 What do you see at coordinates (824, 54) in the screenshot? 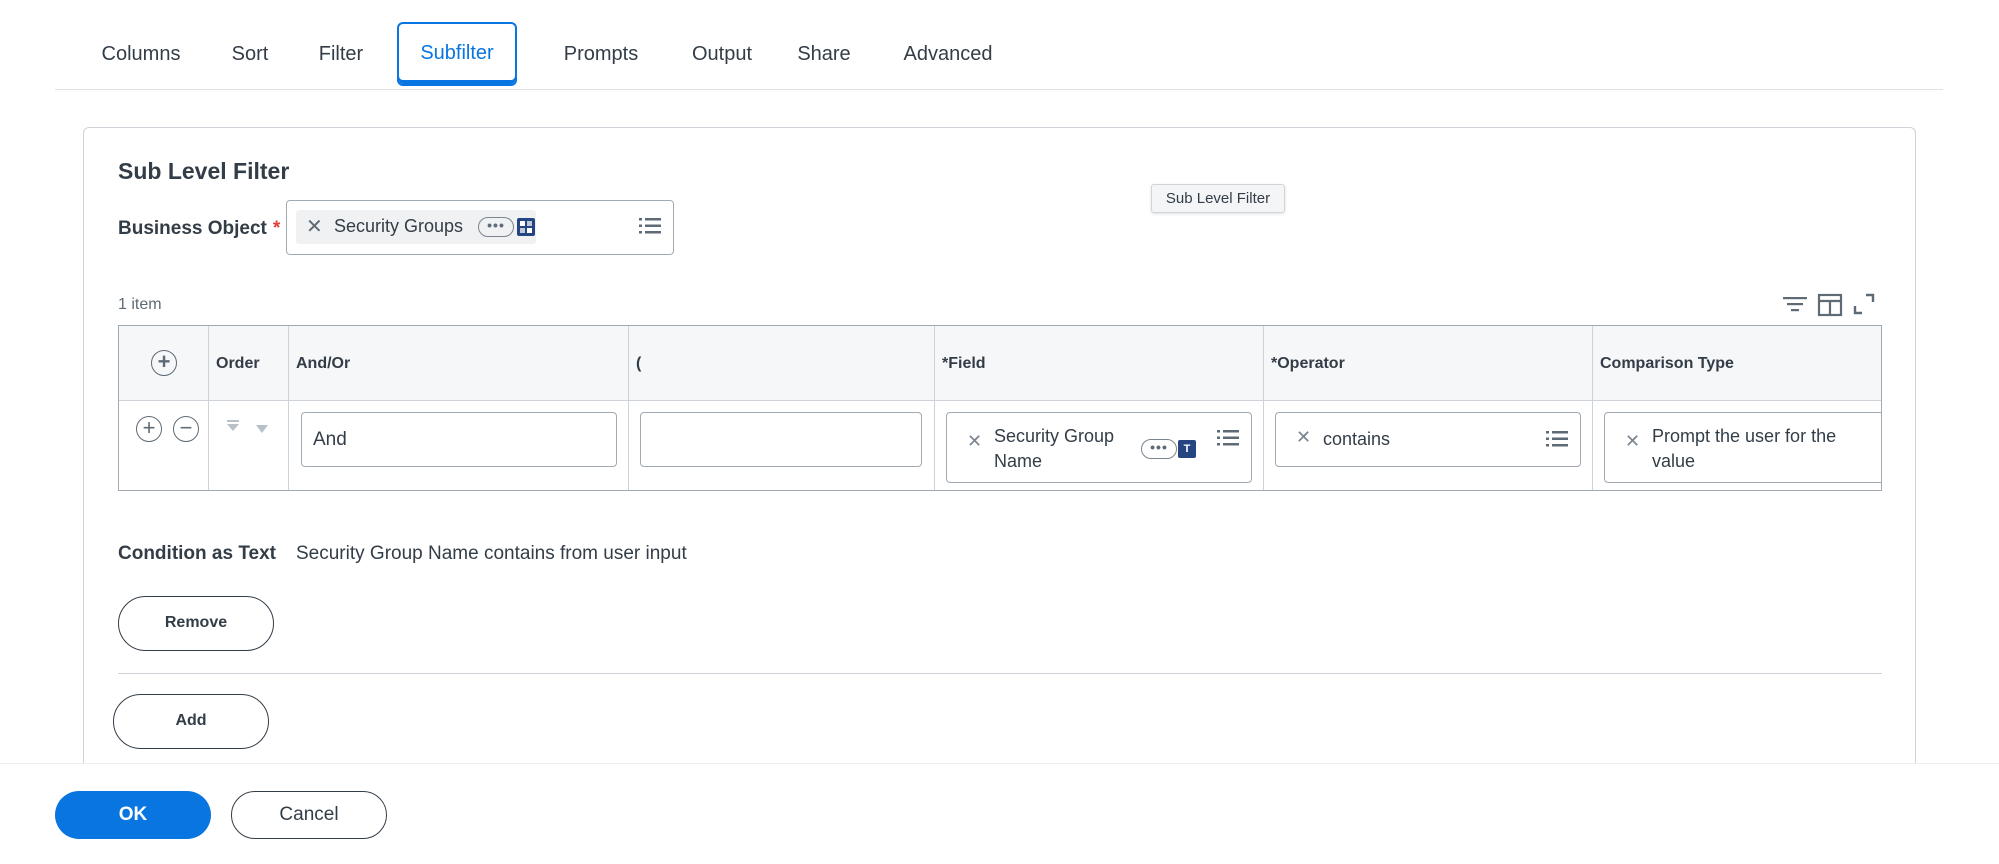
I see `tab-share: Share` at bounding box center [824, 54].